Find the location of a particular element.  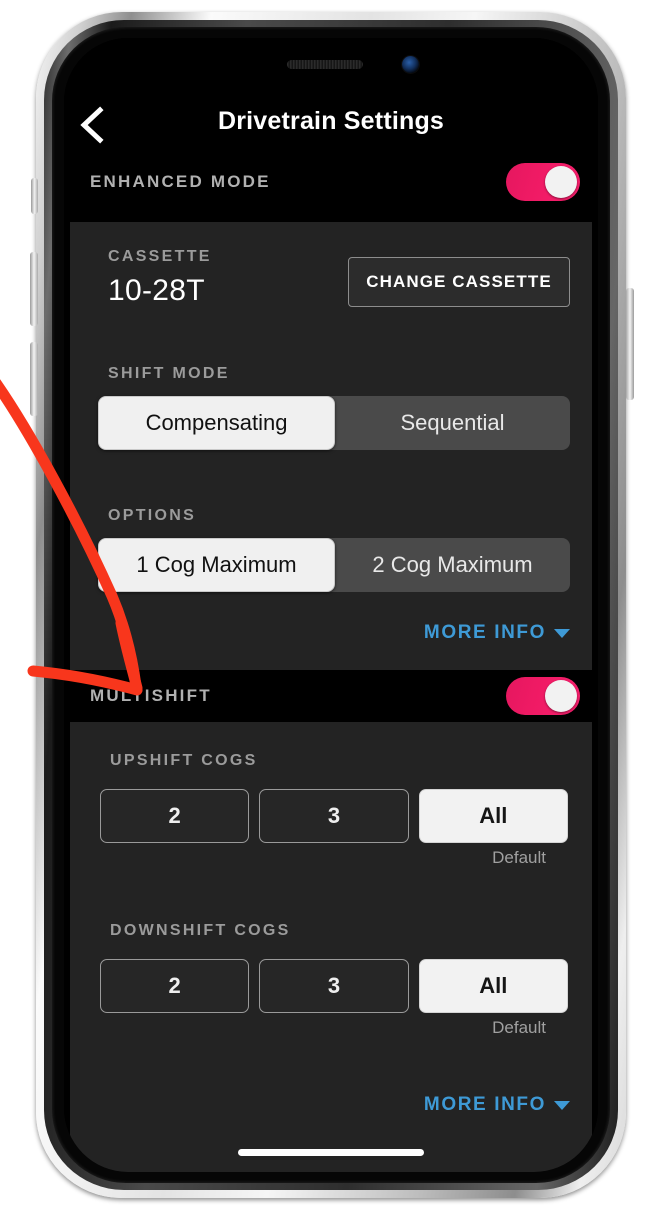

downshift-cogs-label: DOWNSHIFT COGS is located at coordinates (200, 930).